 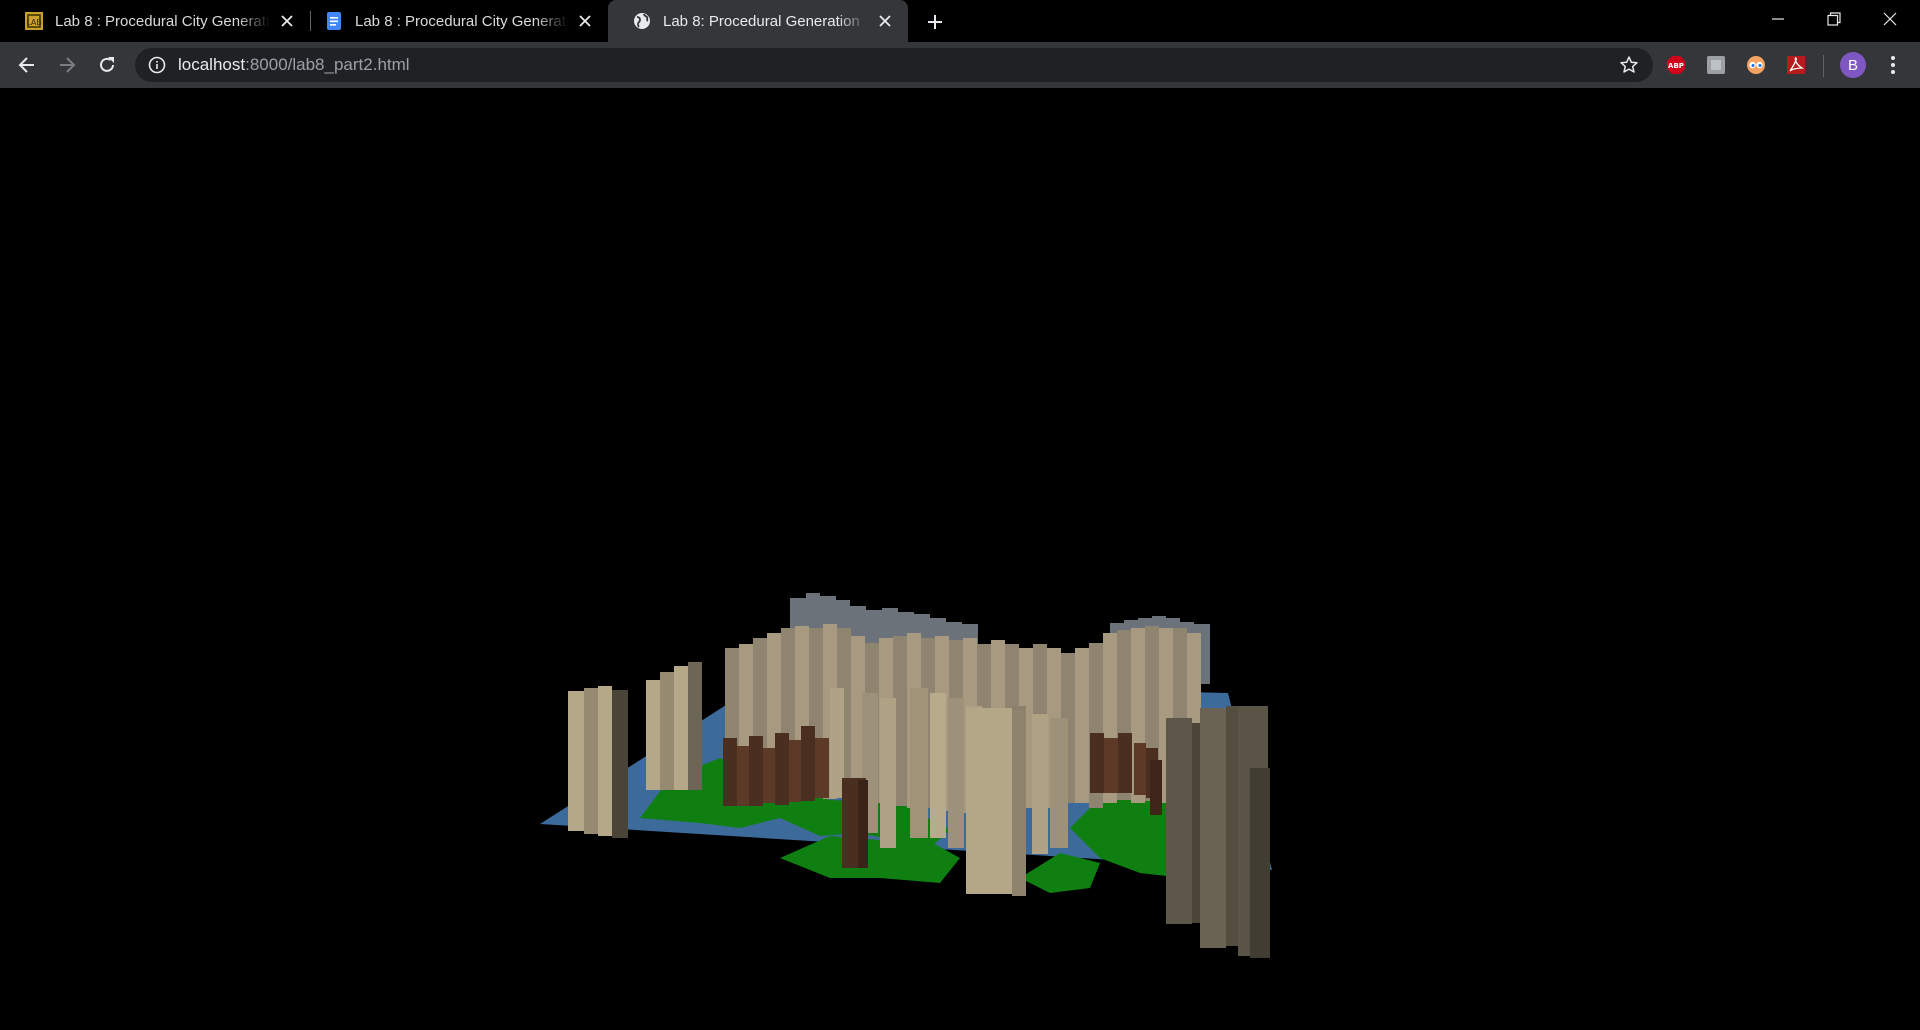 I want to click on url-text: localhost:8000/lab8_part2.html, so click(x=294, y=65).